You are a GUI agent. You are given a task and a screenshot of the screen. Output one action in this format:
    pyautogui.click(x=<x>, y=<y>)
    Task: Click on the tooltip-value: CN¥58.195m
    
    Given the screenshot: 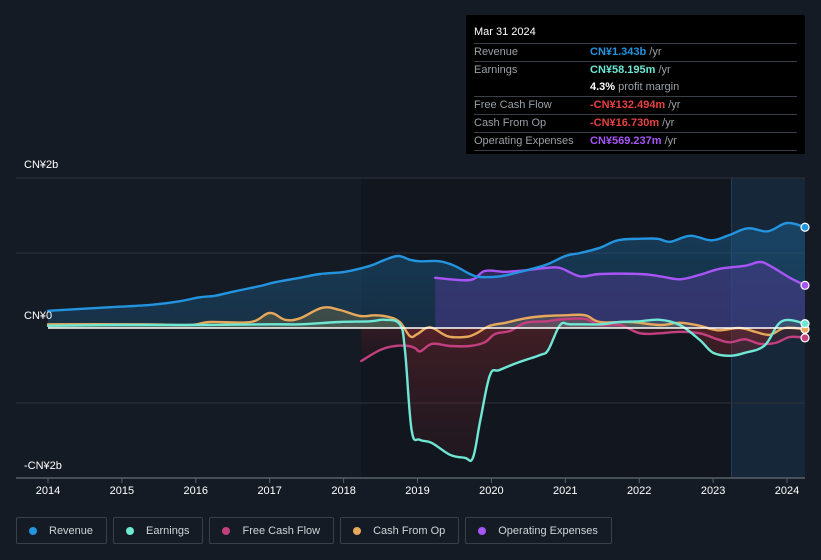 What is the action you would take?
    pyautogui.click(x=623, y=70)
    